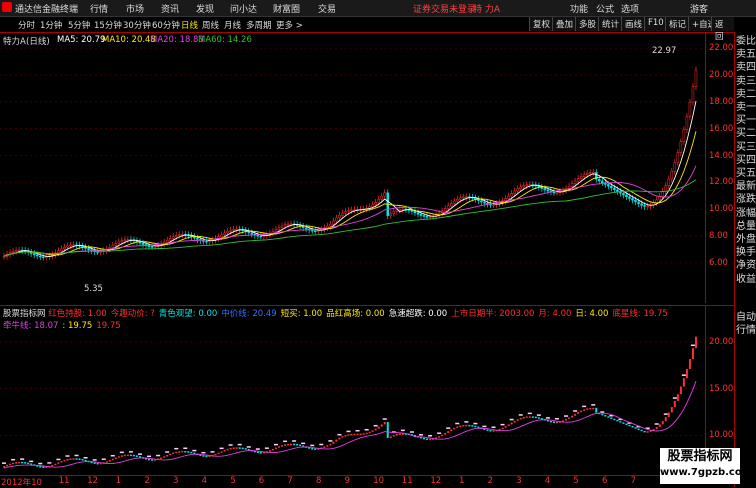 The width and height of the screenshot is (756, 488). Describe the element at coordinates (135, 8) in the screenshot. I see `menu-exchange: 市场` at that location.